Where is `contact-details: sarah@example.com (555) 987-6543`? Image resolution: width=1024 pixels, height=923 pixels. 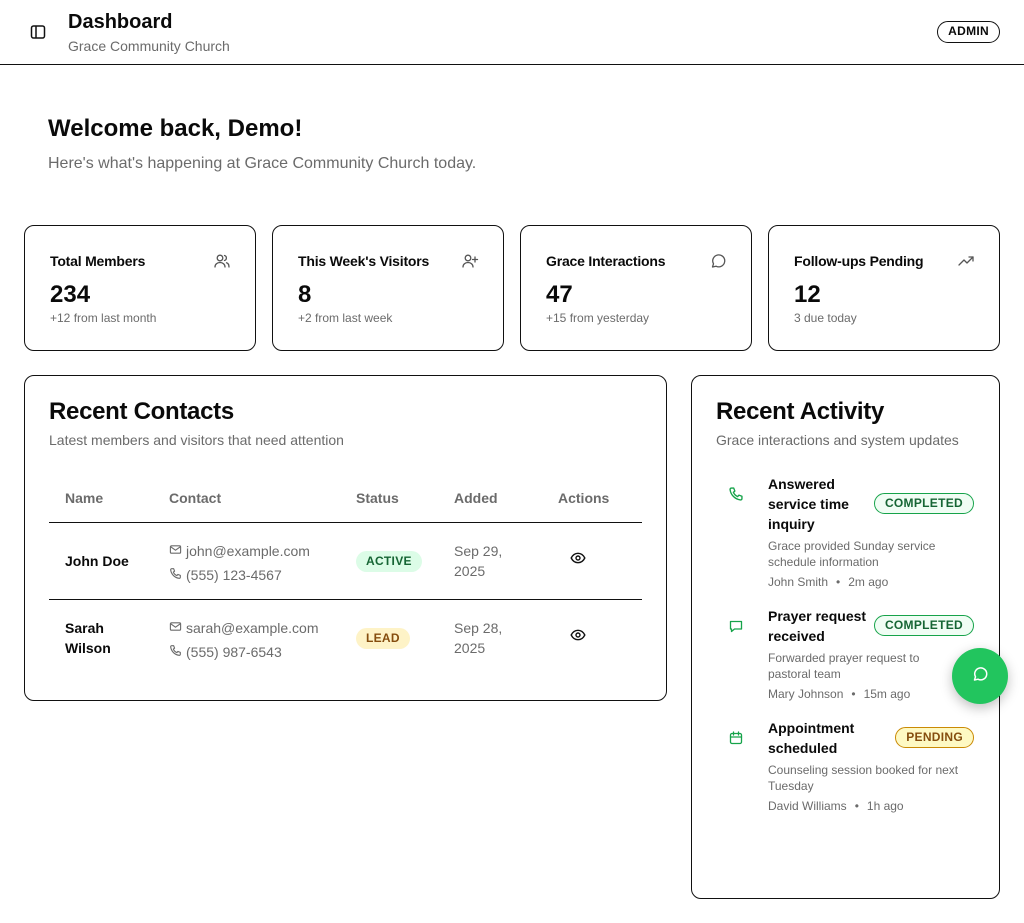 contact-details: sarah@example.com (555) 987-6543 is located at coordinates (244, 640).